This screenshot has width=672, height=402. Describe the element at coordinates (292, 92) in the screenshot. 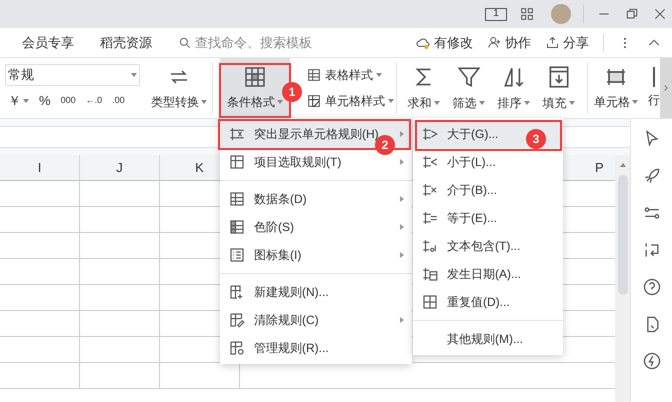

I see `step-marker: 1` at that location.